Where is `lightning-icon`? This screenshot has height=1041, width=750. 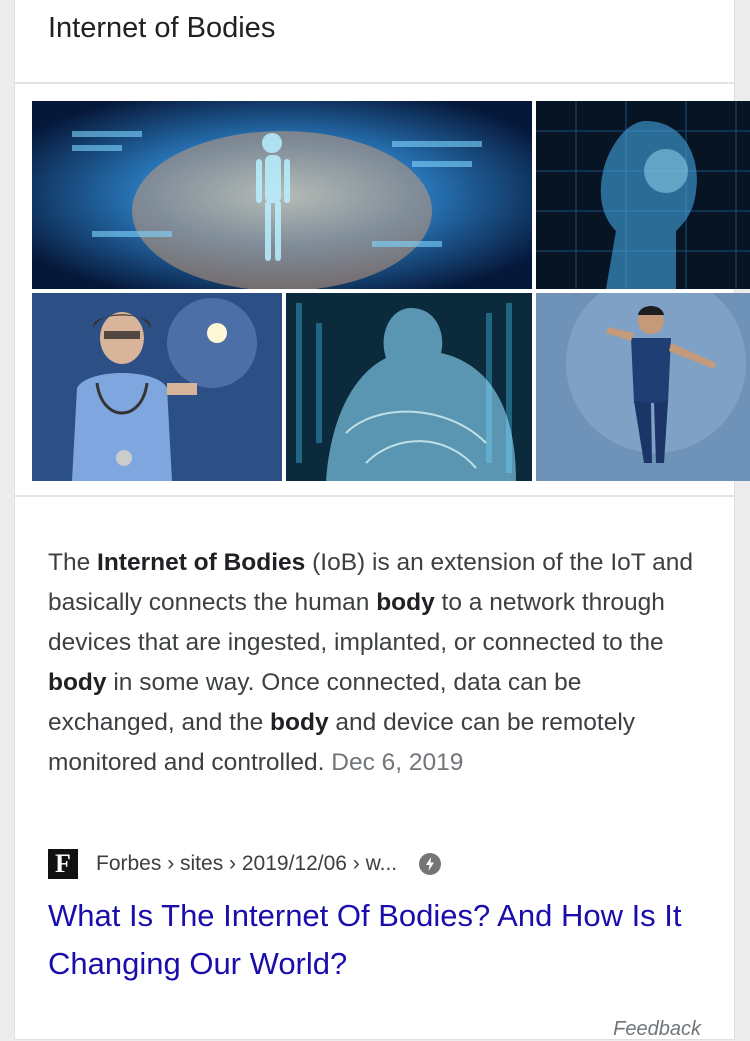 lightning-icon is located at coordinates (430, 864).